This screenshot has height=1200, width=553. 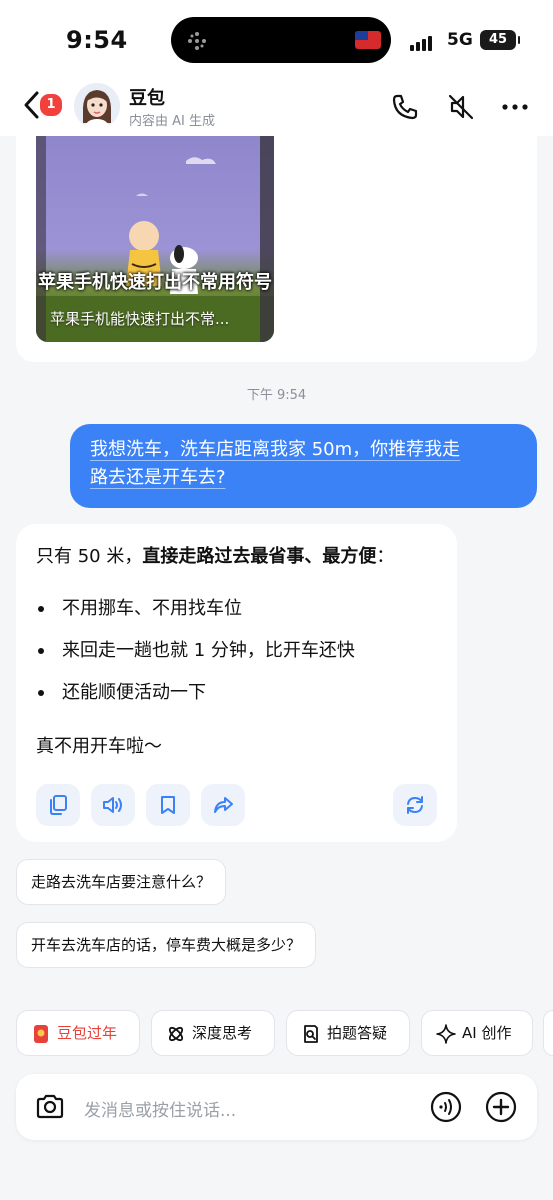 I want to click on chip-deep-thinking: 深度思考, so click(x=213, y=1033).